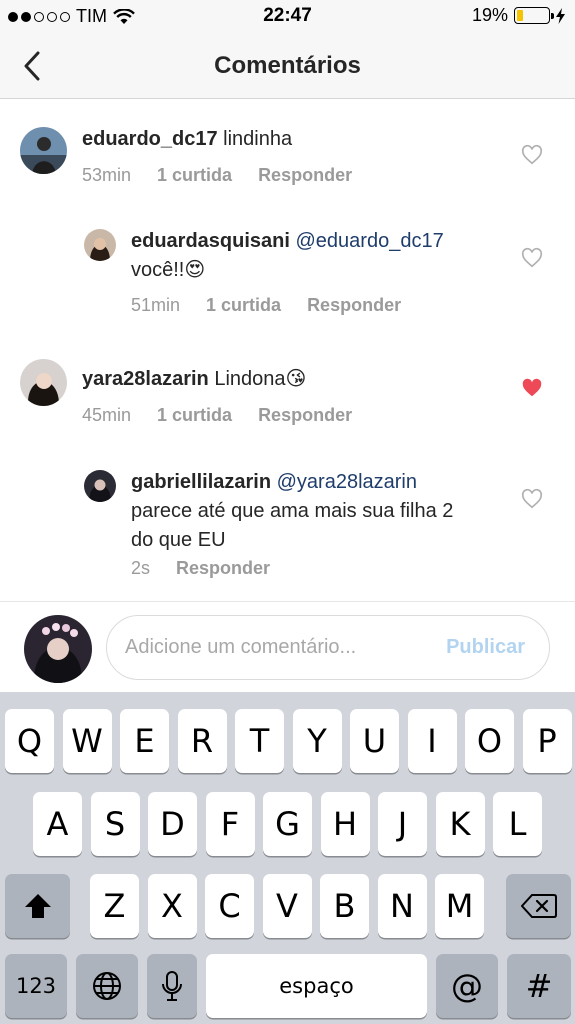  I want to click on key-l: L, so click(517, 824).